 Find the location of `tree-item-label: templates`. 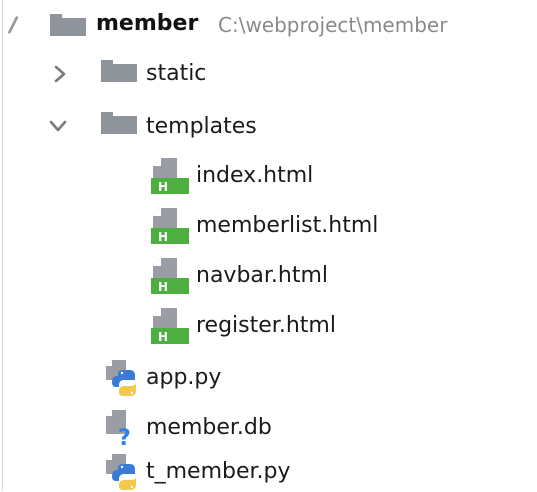

tree-item-label: templates is located at coordinates (201, 126).